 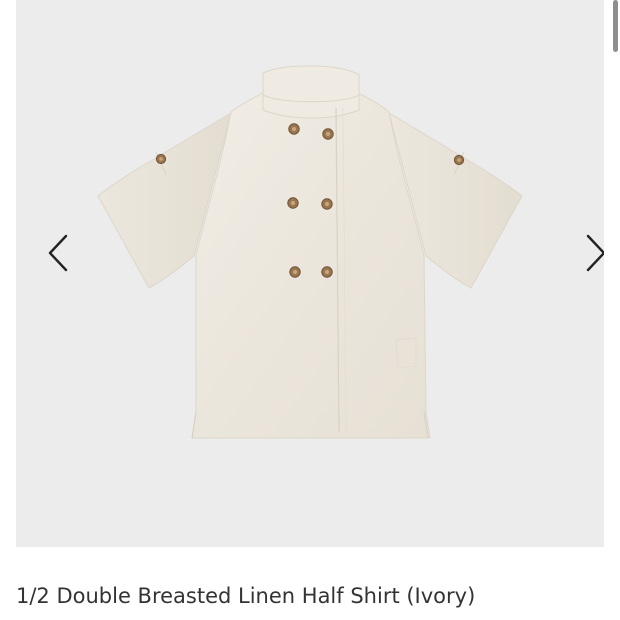 I want to click on previous-image-button, so click(x=58, y=253).